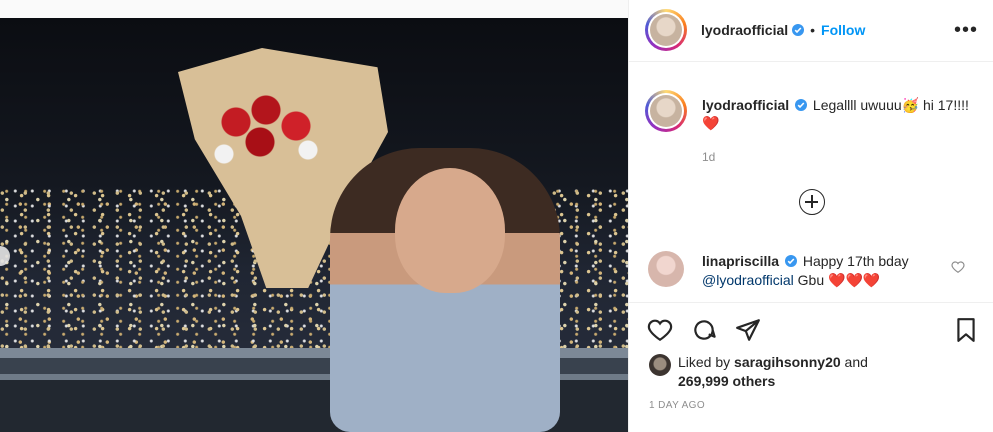  What do you see at coordinates (450, 230) in the screenshot?
I see `face` at bounding box center [450, 230].